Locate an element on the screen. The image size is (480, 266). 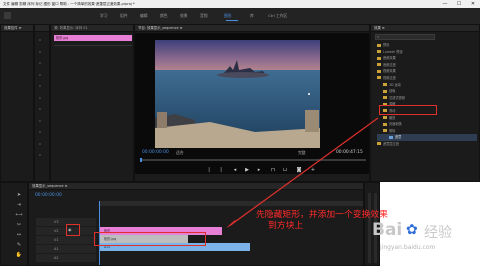
baidu-watermark: Bai ✿ 经验 jingyan.baidu.com is located at coordinates (425, 241).